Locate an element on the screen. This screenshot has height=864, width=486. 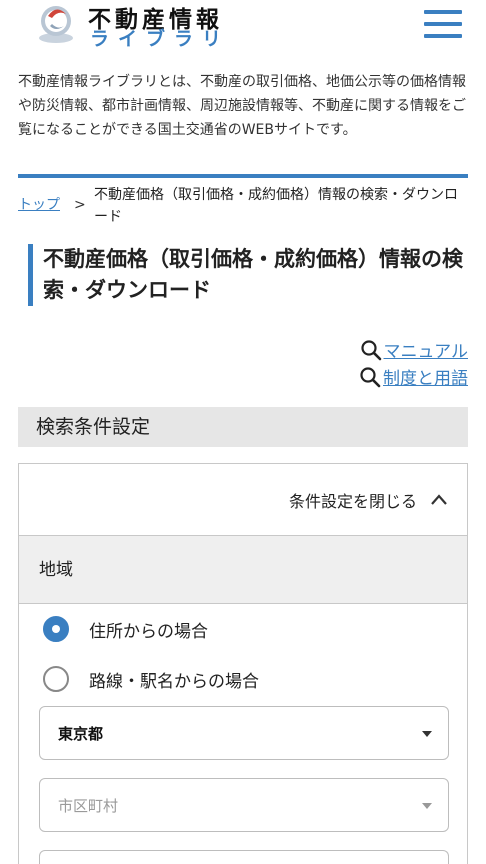
breadcrumb-home-link: トップ is located at coordinates (39, 205).